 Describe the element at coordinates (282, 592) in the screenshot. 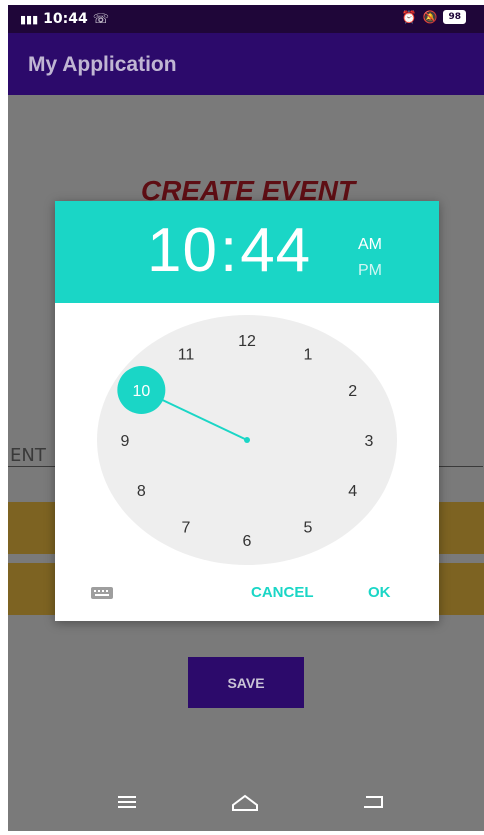

I see `cancel-button: CANCEL` at that location.